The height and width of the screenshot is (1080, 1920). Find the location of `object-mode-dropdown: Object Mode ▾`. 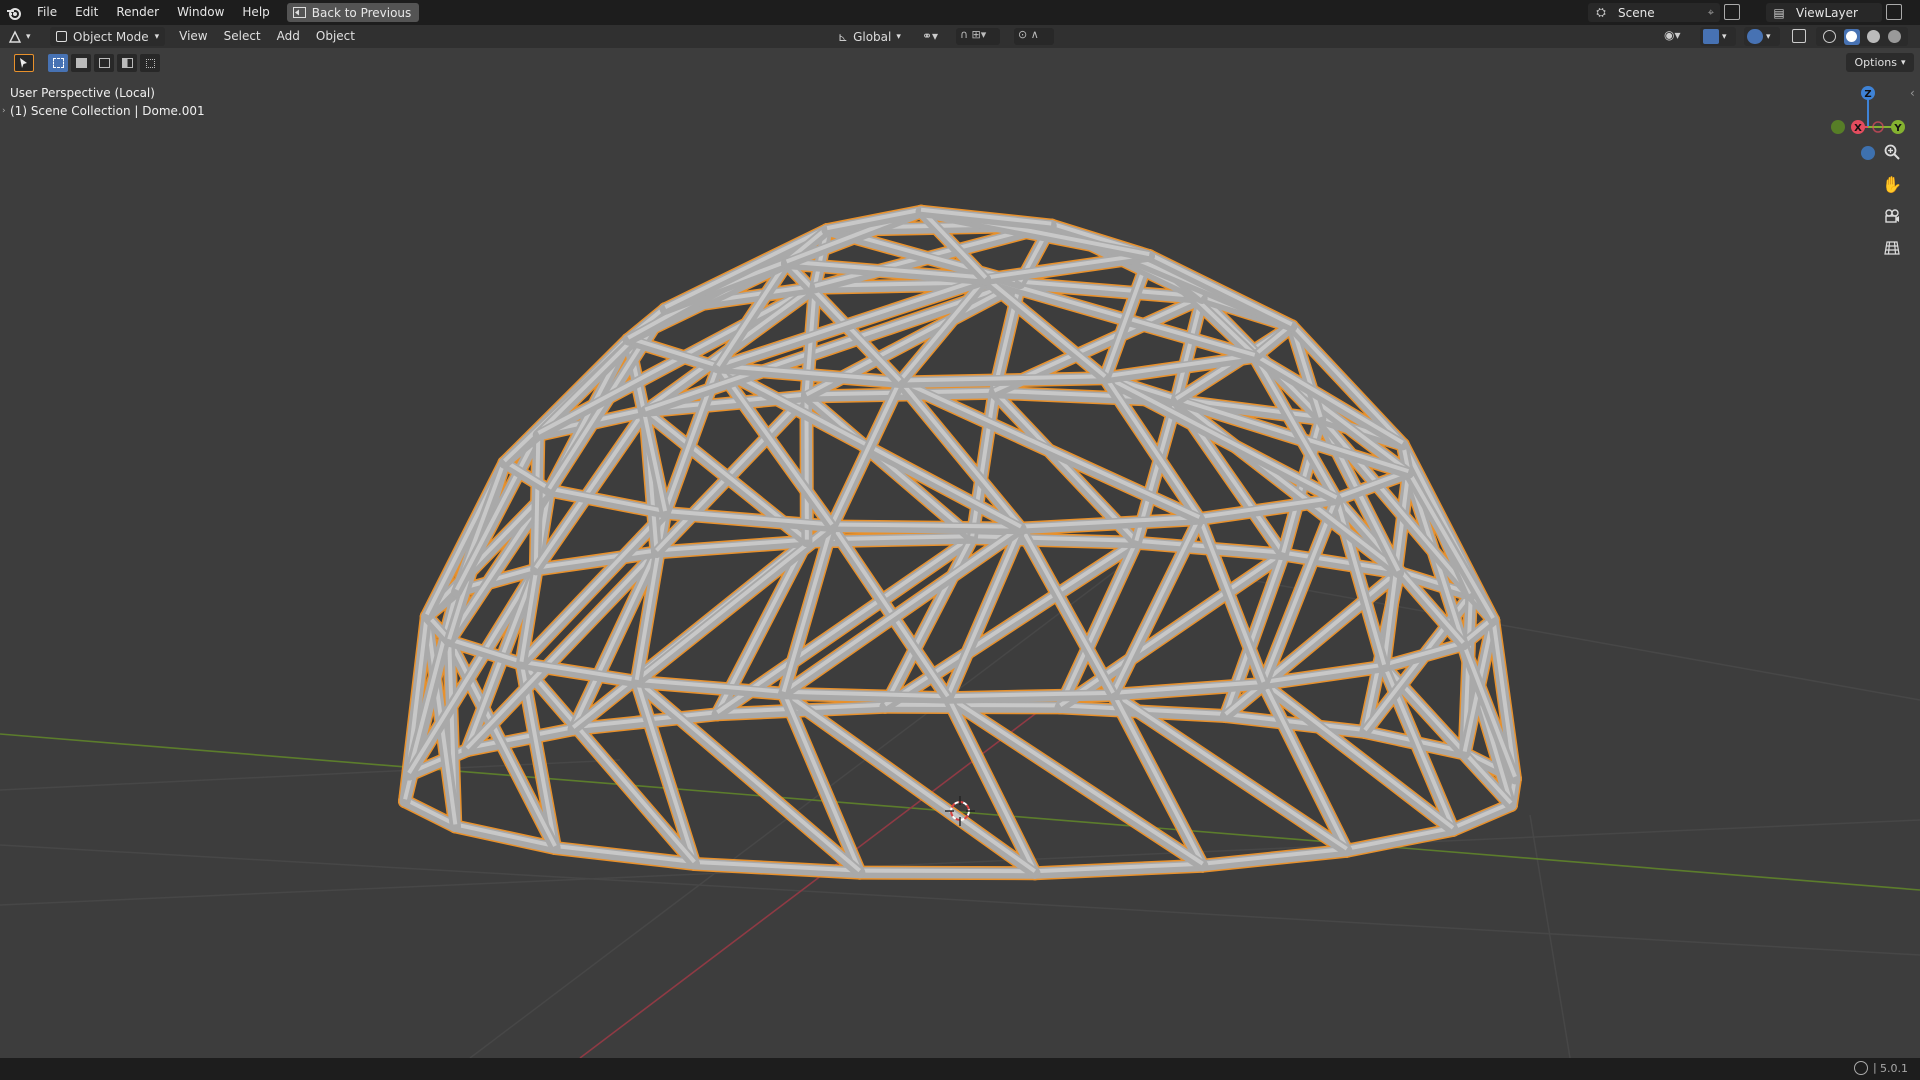

object-mode-dropdown: Object Mode ▾ is located at coordinates (108, 36).